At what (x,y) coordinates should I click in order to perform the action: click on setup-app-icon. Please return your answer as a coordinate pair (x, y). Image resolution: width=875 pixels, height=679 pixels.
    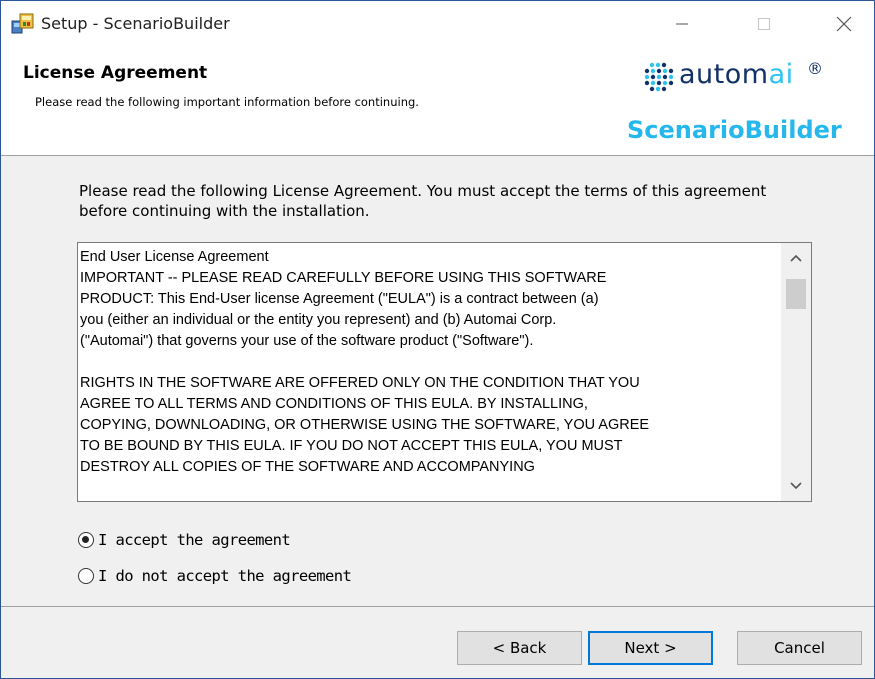
    Looking at the image, I should click on (22, 23).